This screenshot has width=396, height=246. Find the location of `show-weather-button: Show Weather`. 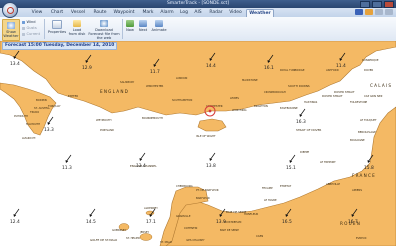

show-weather-button: Show Weather is located at coordinates (11, 30).